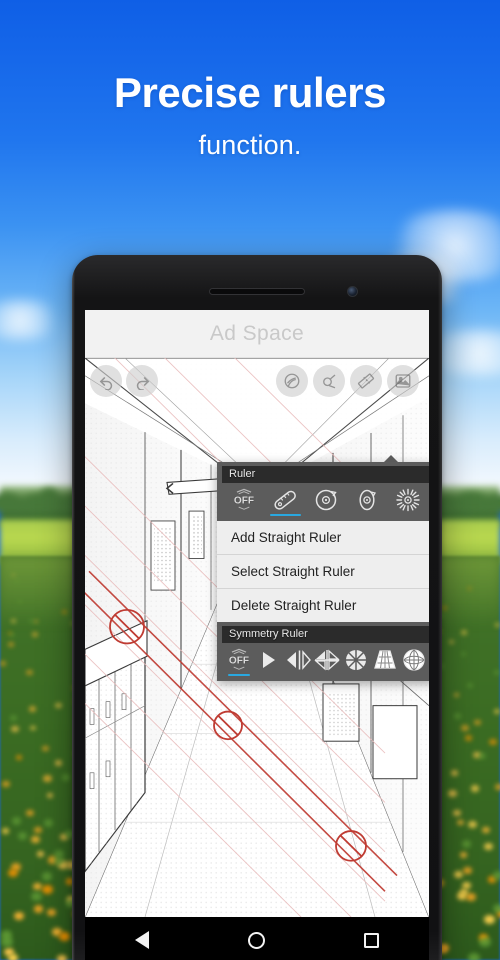 The height and width of the screenshot is (960, 500). What do you see at coordinates (329, 381) in the screenshot?
I see `tools-icon` at bounding box center [329, 381].